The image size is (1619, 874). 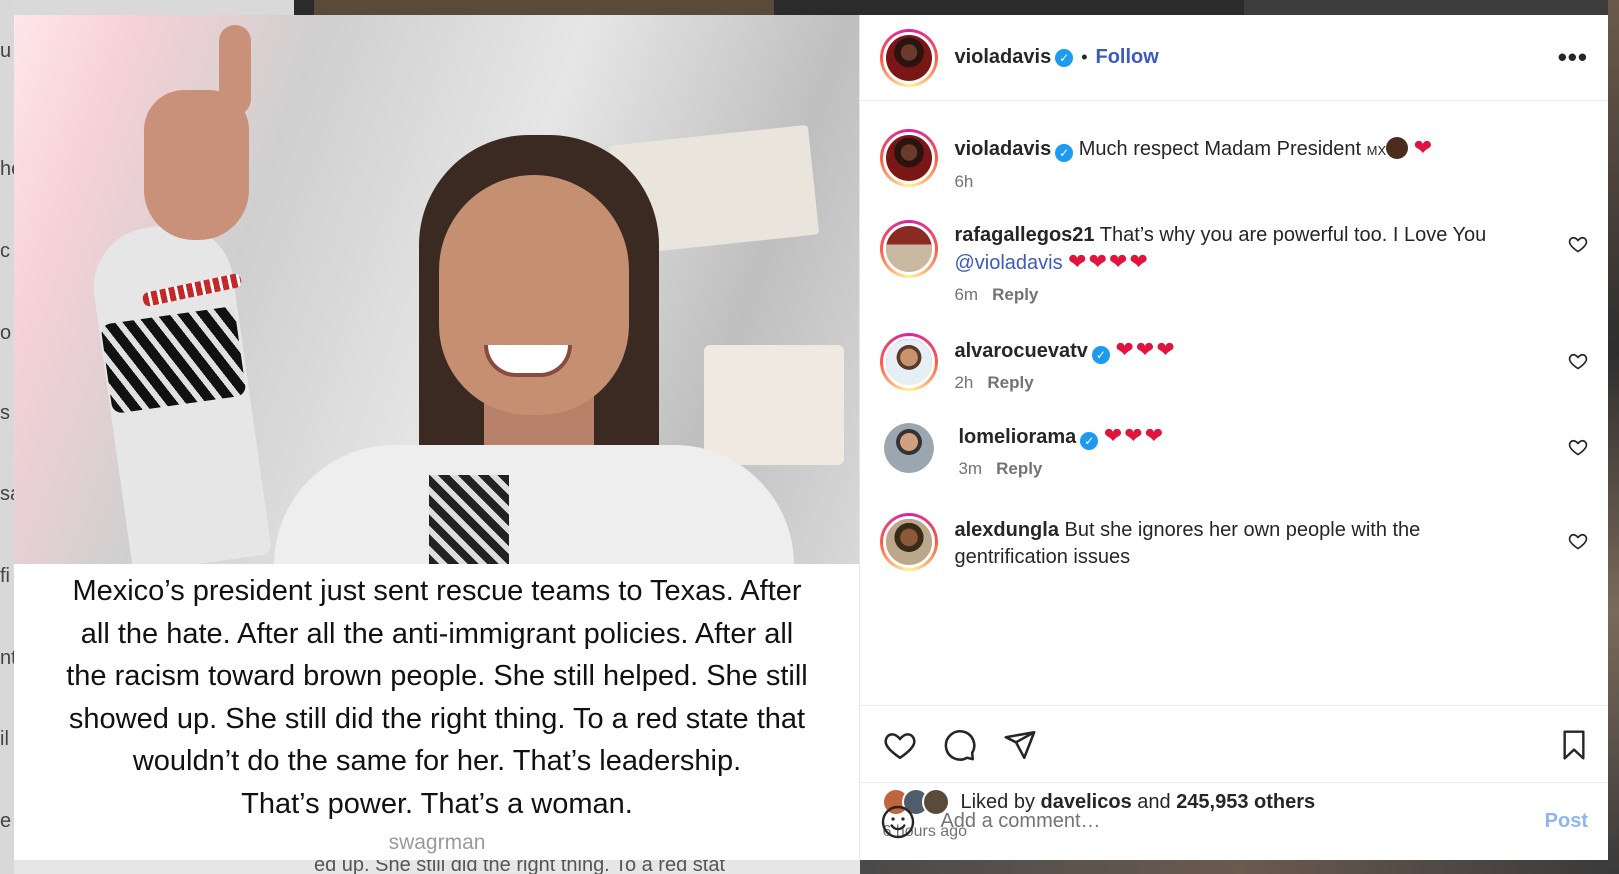 I want to click on comment-content: Much respect Madam President, so click(x=1222, y=149).